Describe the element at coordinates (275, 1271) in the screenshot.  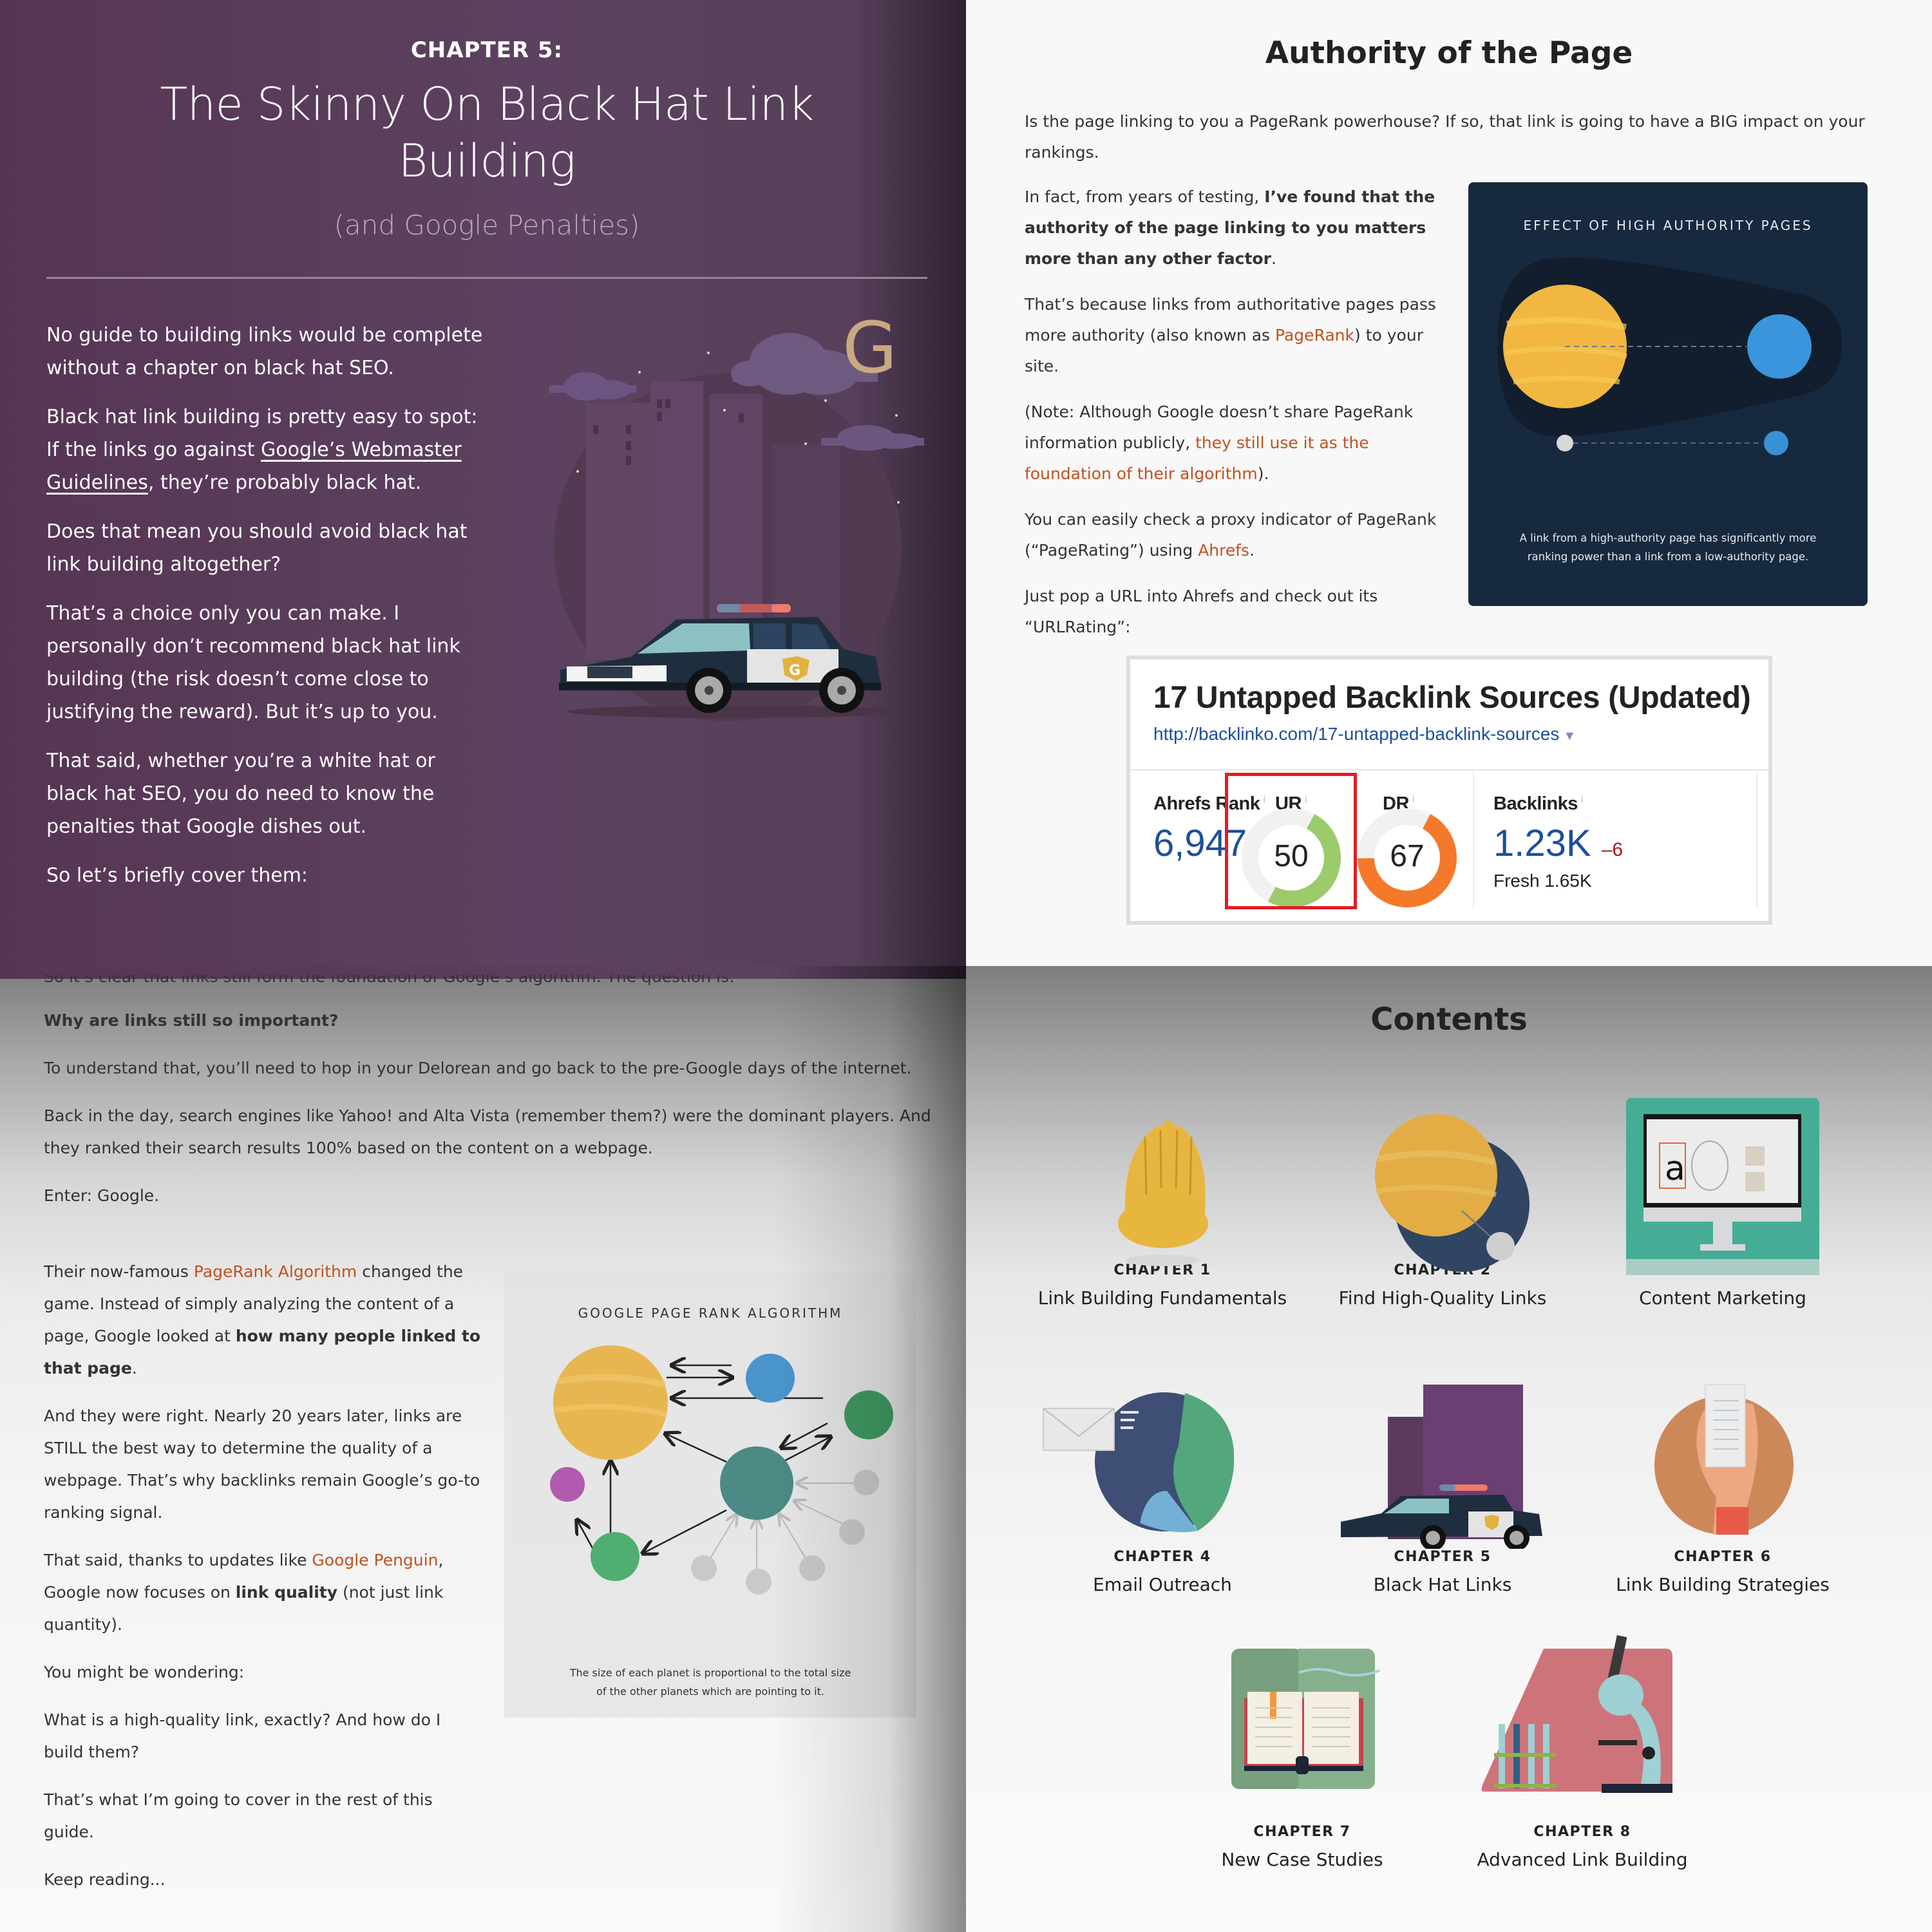
I see `pagerank-algorithm-link: PageRank Algorithm` at that location.